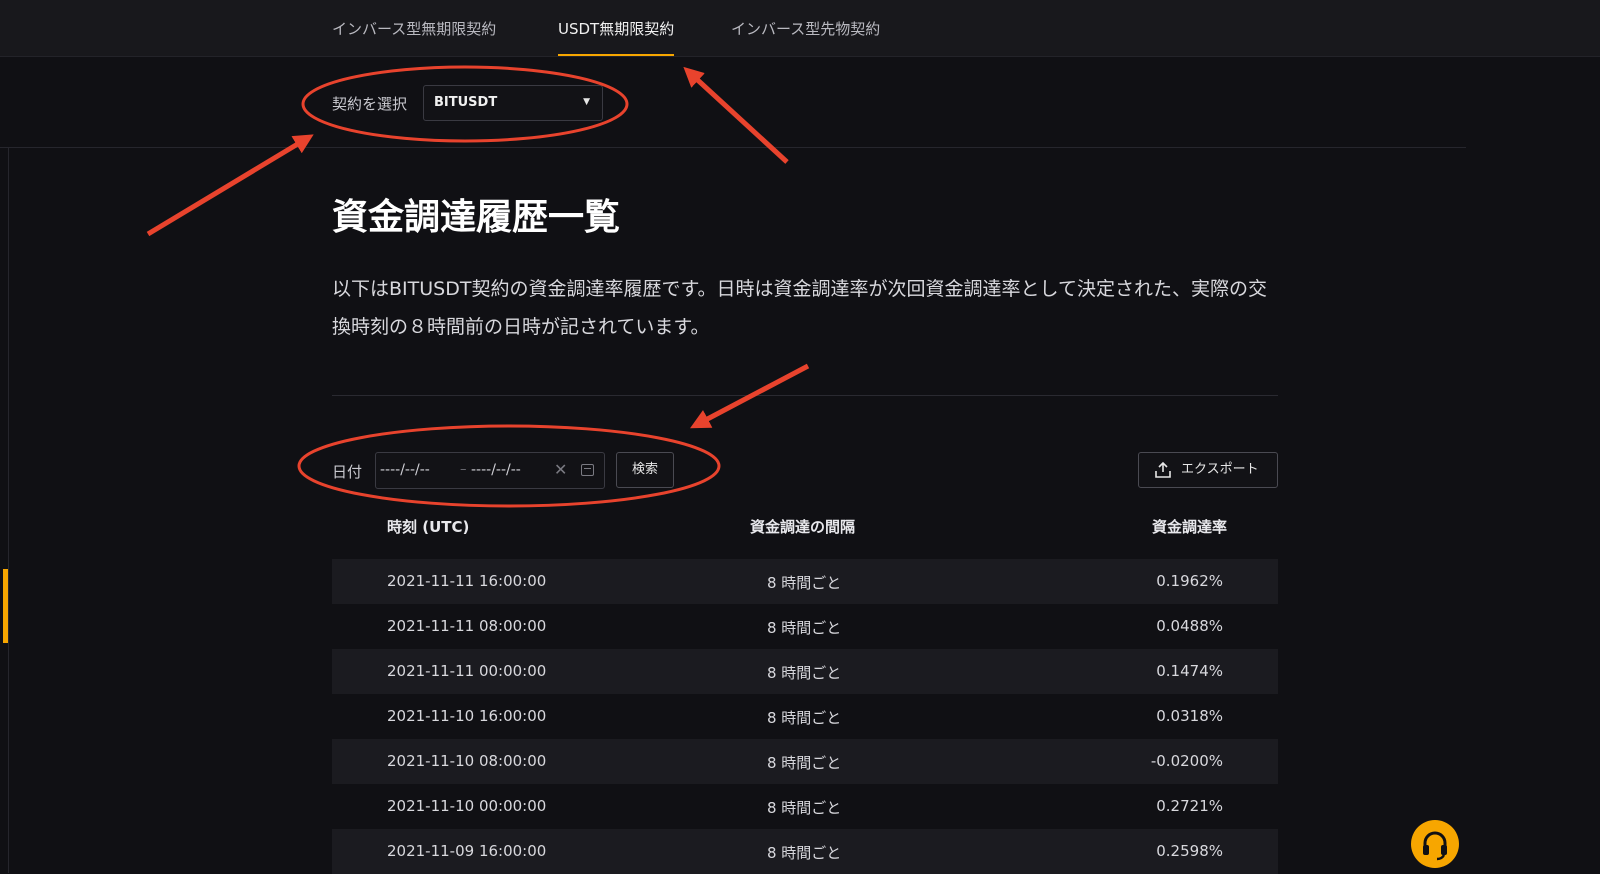 The width and height of the screenshot is (1600, 874). What do you see at coordinates (467, 851) in the screenshot?
I see `time-cell: 2021-11-09 16:00:00` at bounding box center [467, 851].